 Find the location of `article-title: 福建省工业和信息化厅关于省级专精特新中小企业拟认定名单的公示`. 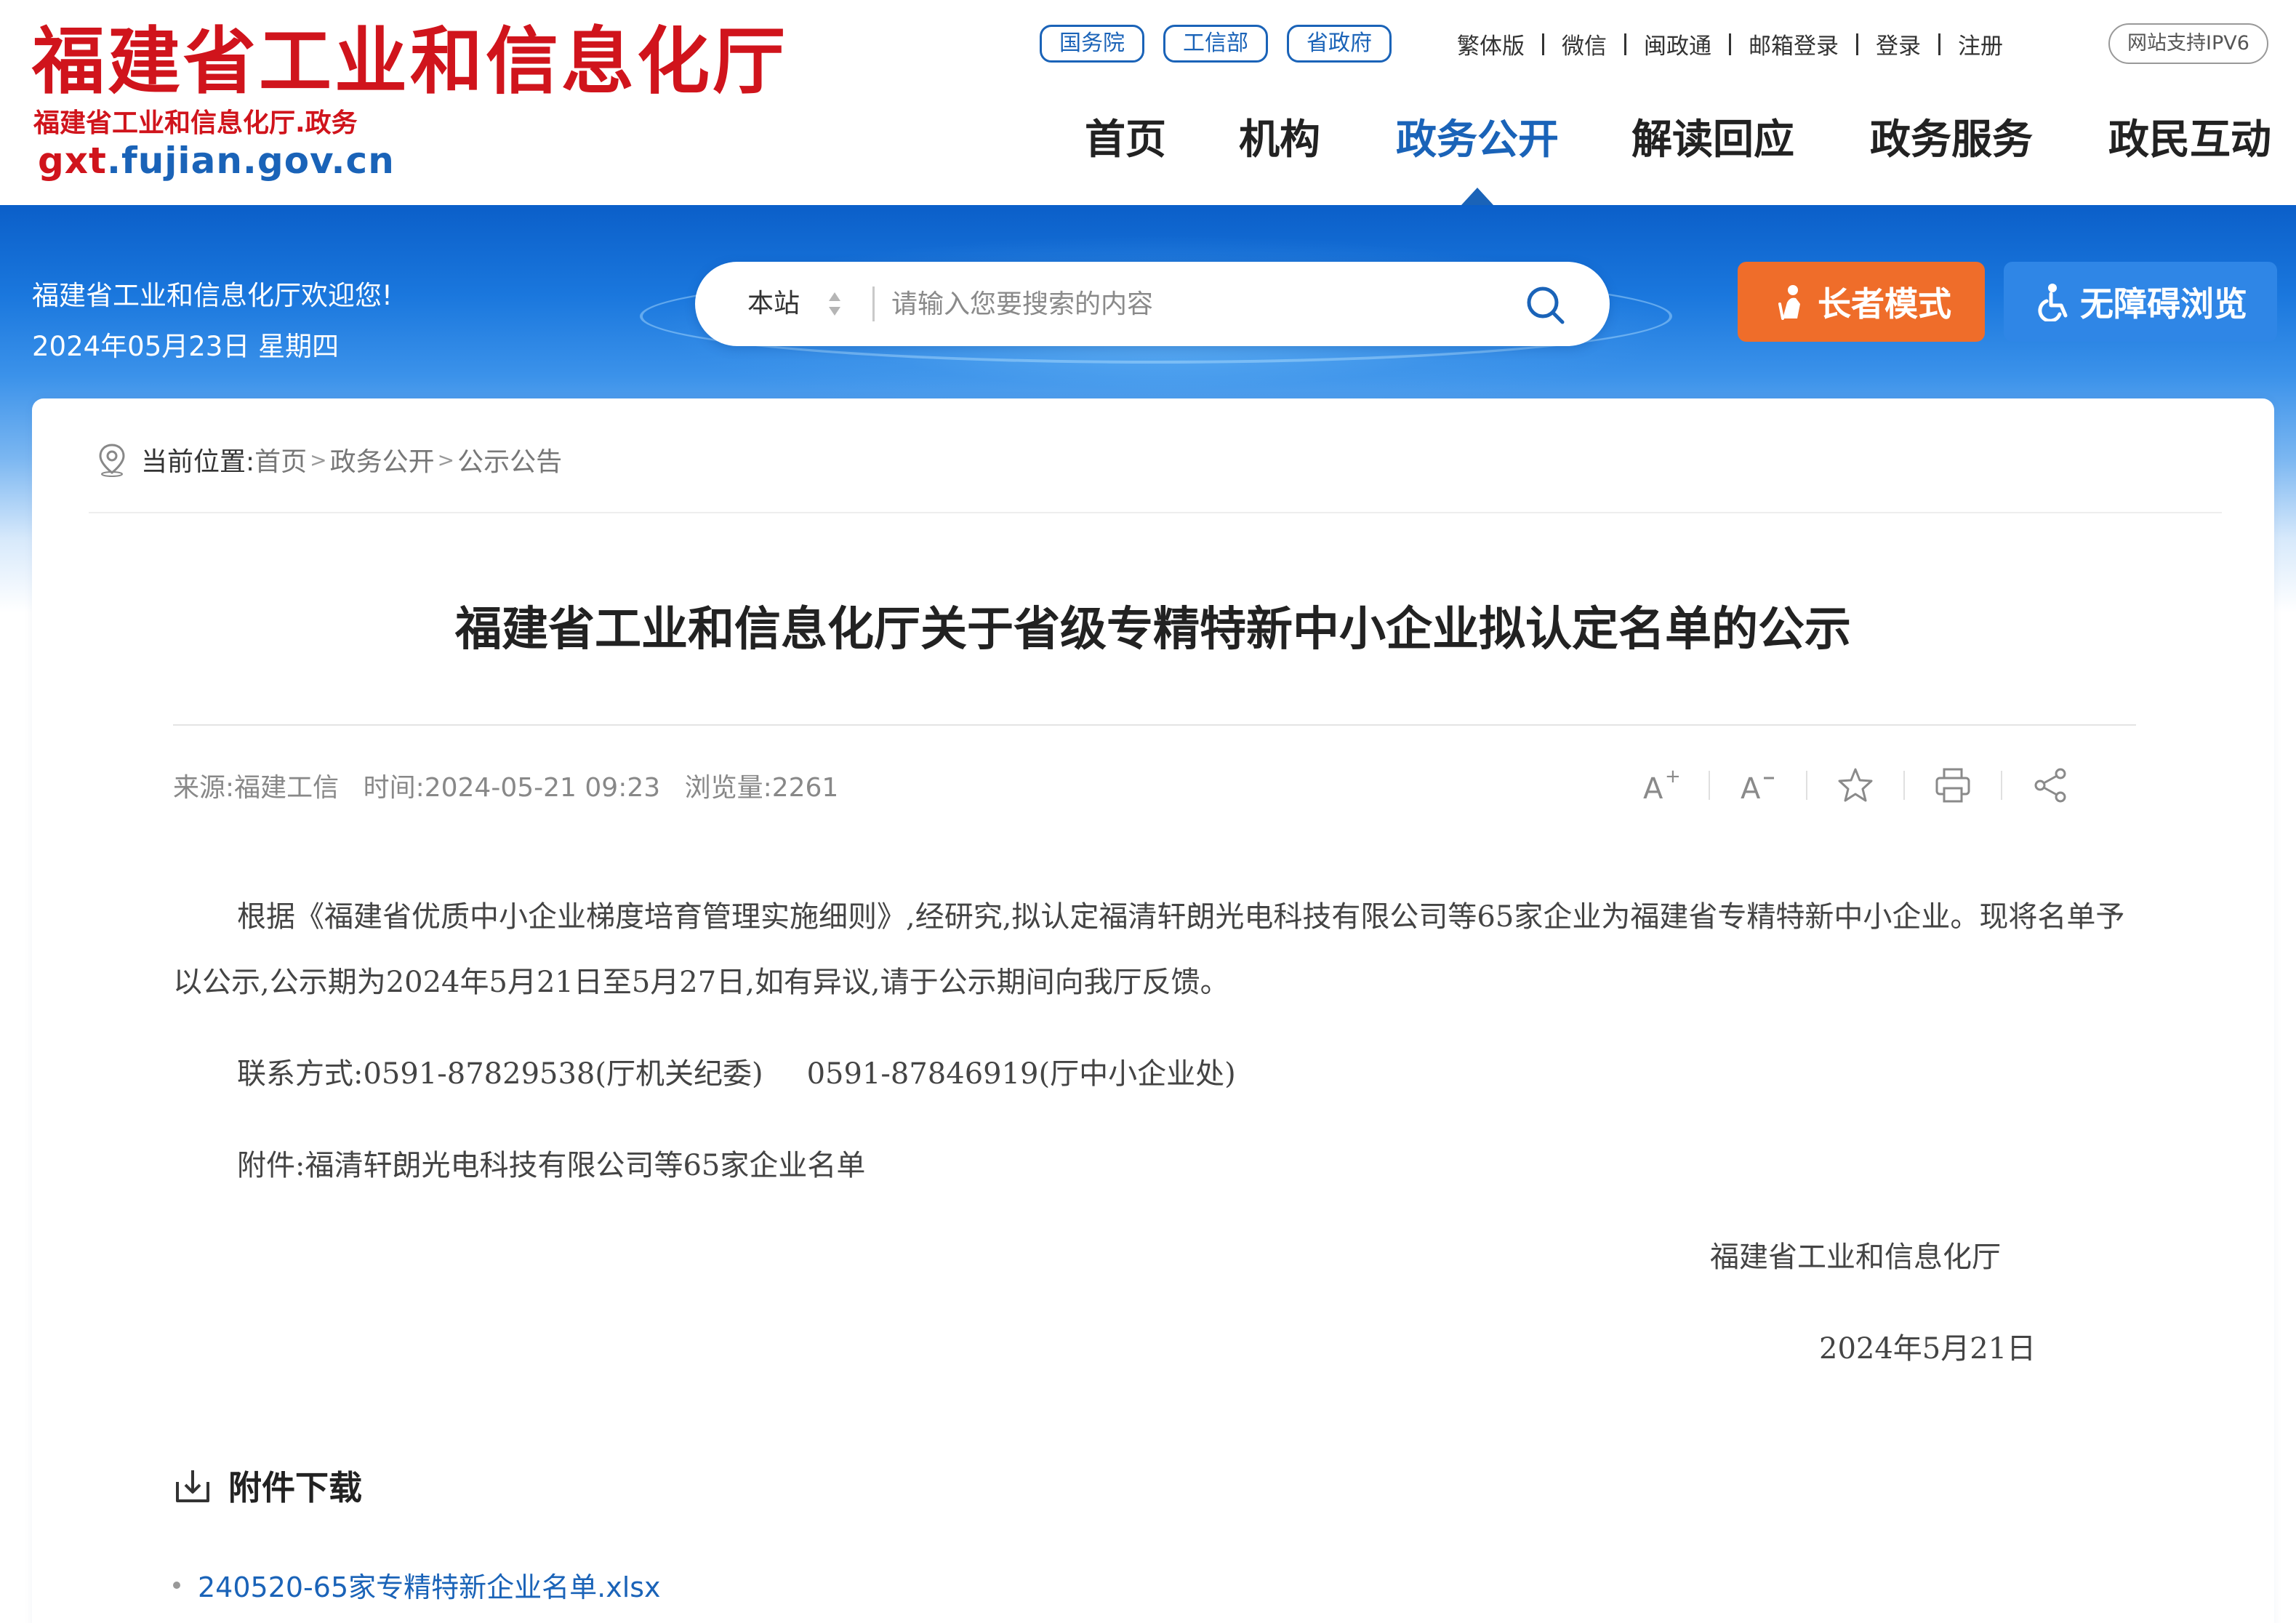

article-title: 福建省工业和信息化厅关于省级专精特新中小企业拟认定名单的公示 is located at coordinates (1153, 630).